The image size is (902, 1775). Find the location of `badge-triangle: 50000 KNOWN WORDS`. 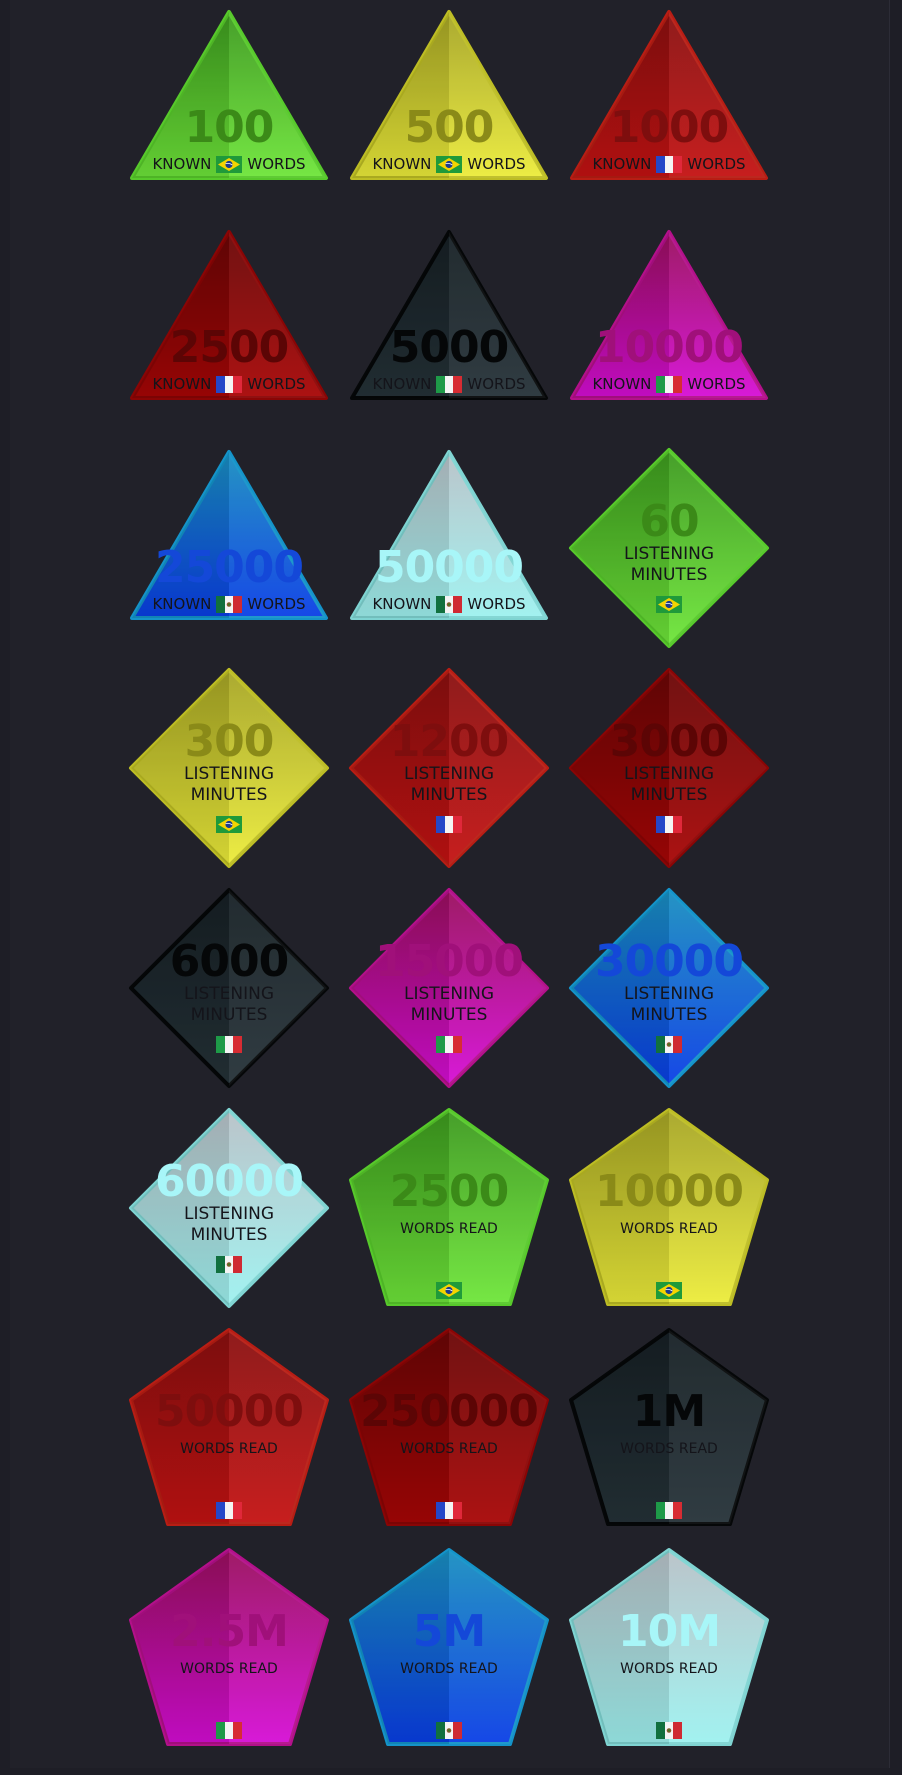

badge-triangle: 50000 KNOWN WORDS is located at coordinates (449, 548).